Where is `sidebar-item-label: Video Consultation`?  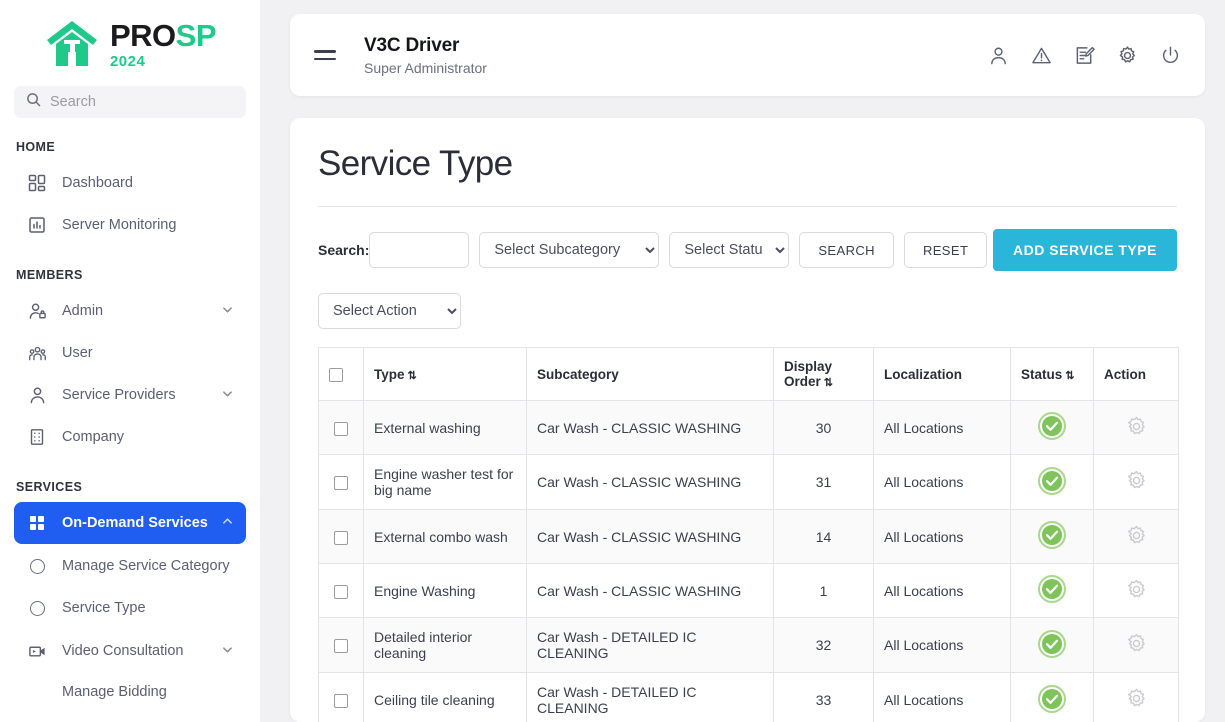
sidebar-item-label: Video Consultation is located at coordinates (123, 651).